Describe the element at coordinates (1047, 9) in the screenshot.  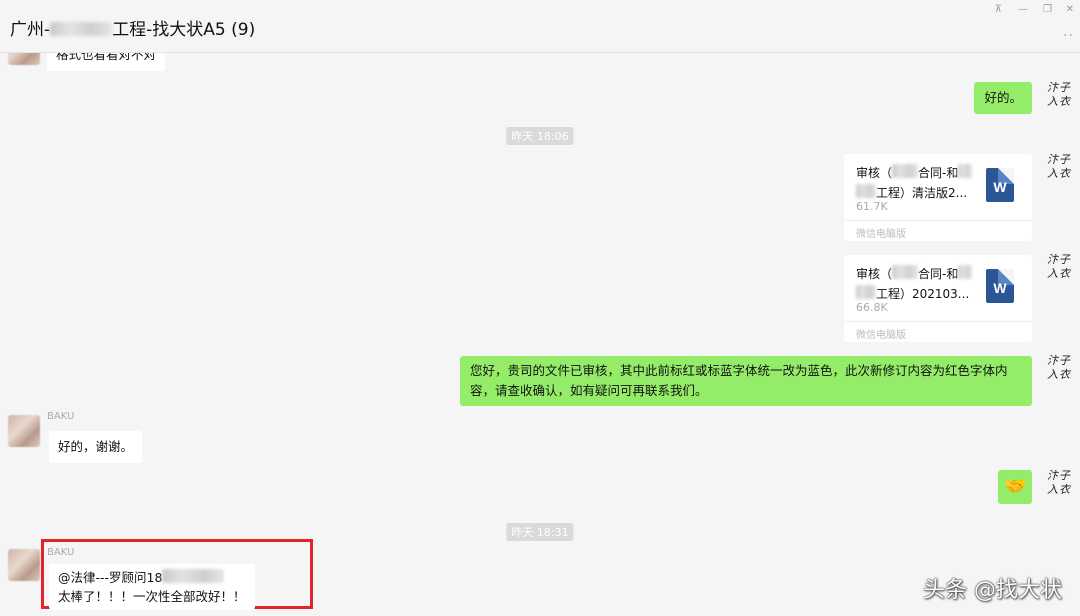
I see `maximize-button: ❐` at that location.